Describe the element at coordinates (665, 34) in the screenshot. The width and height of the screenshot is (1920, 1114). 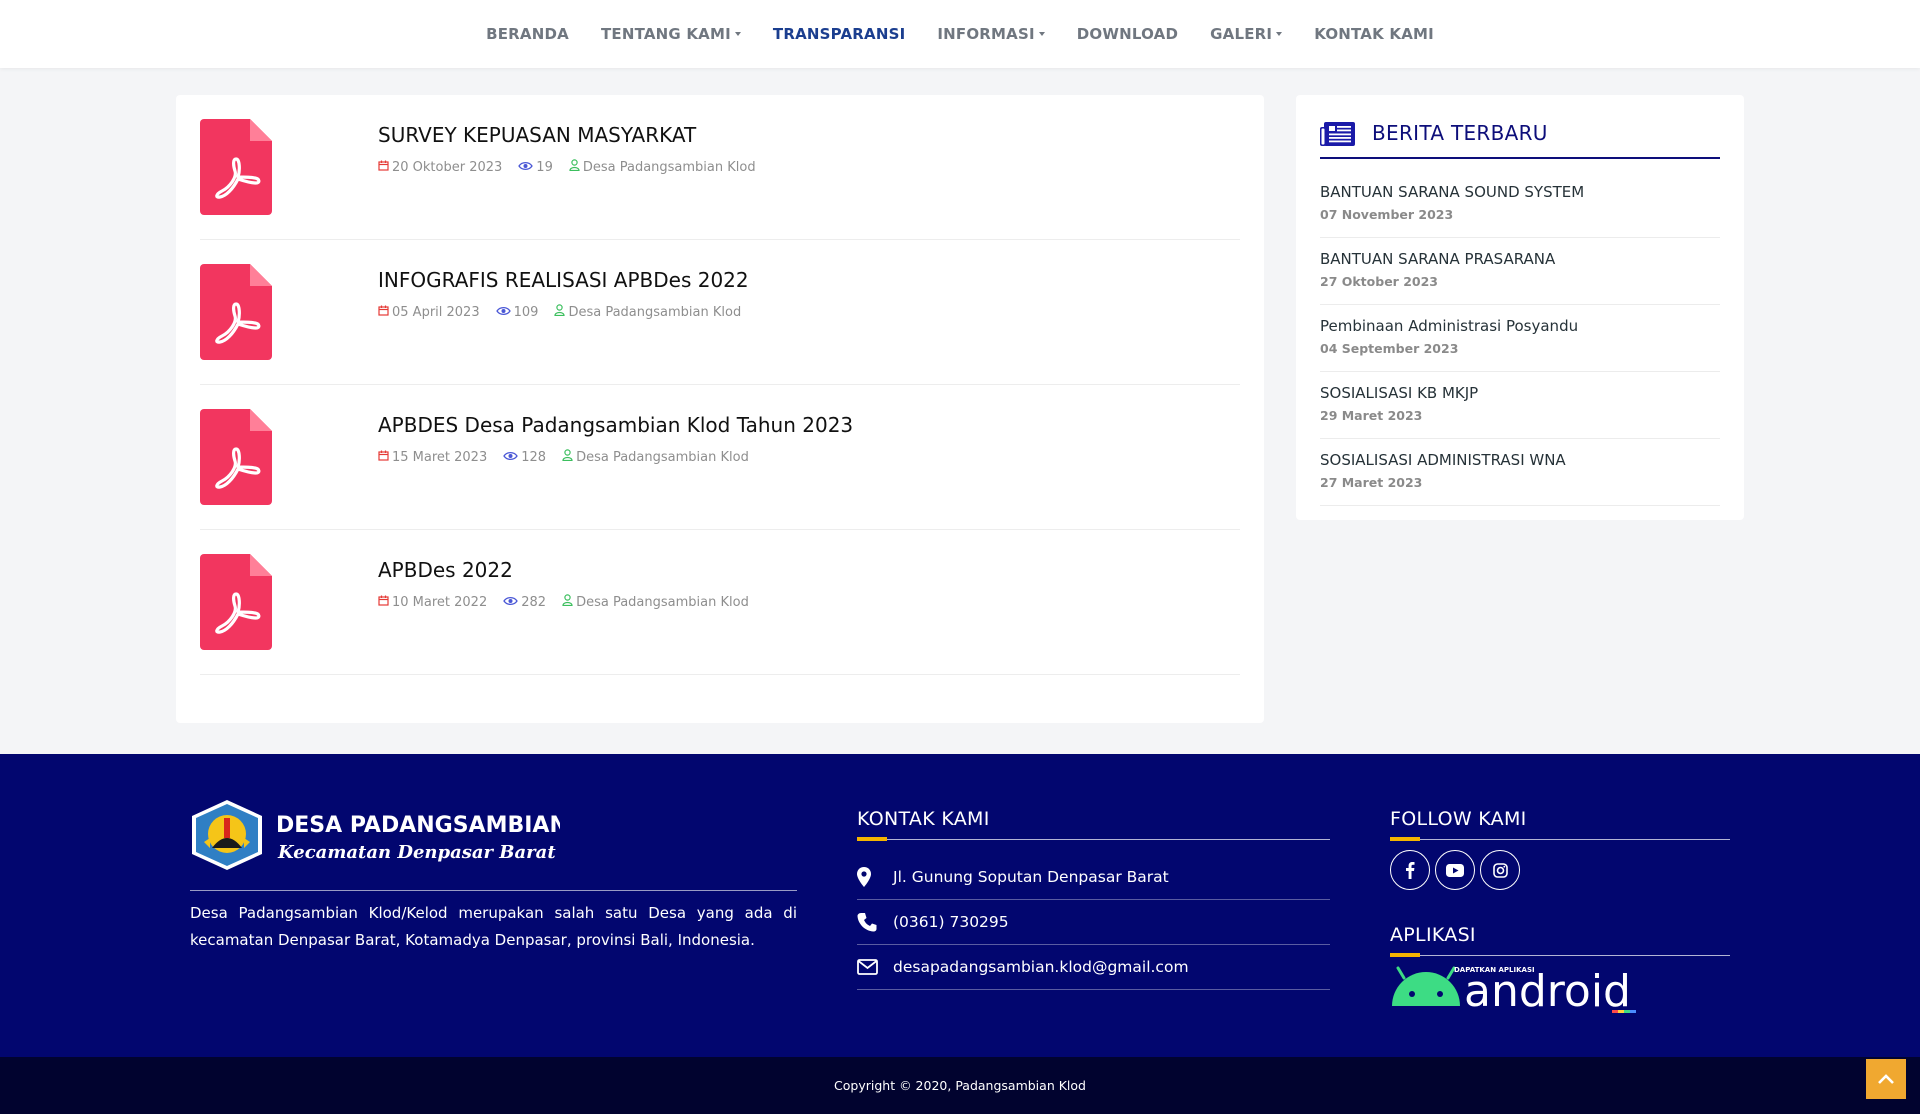
I see `nav-label: TENTANG KAMI` at that location.